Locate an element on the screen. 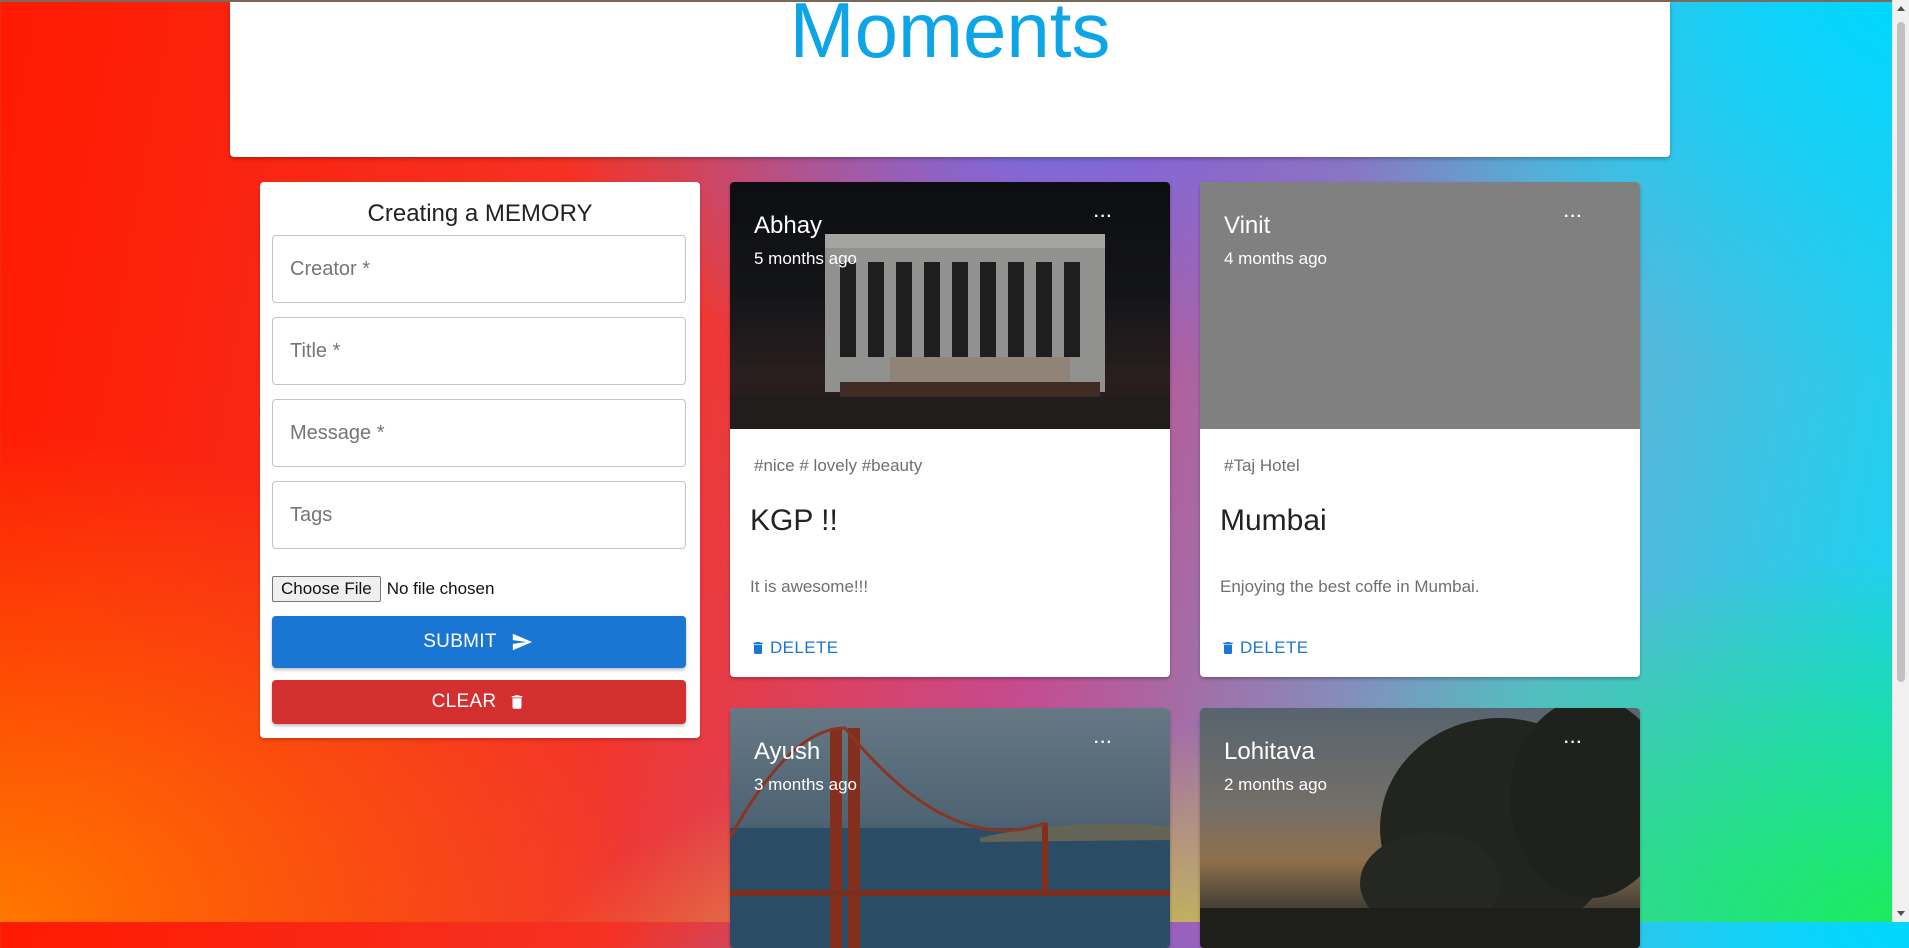  message-placeholder: Message * is located at coordinates (337, 432).